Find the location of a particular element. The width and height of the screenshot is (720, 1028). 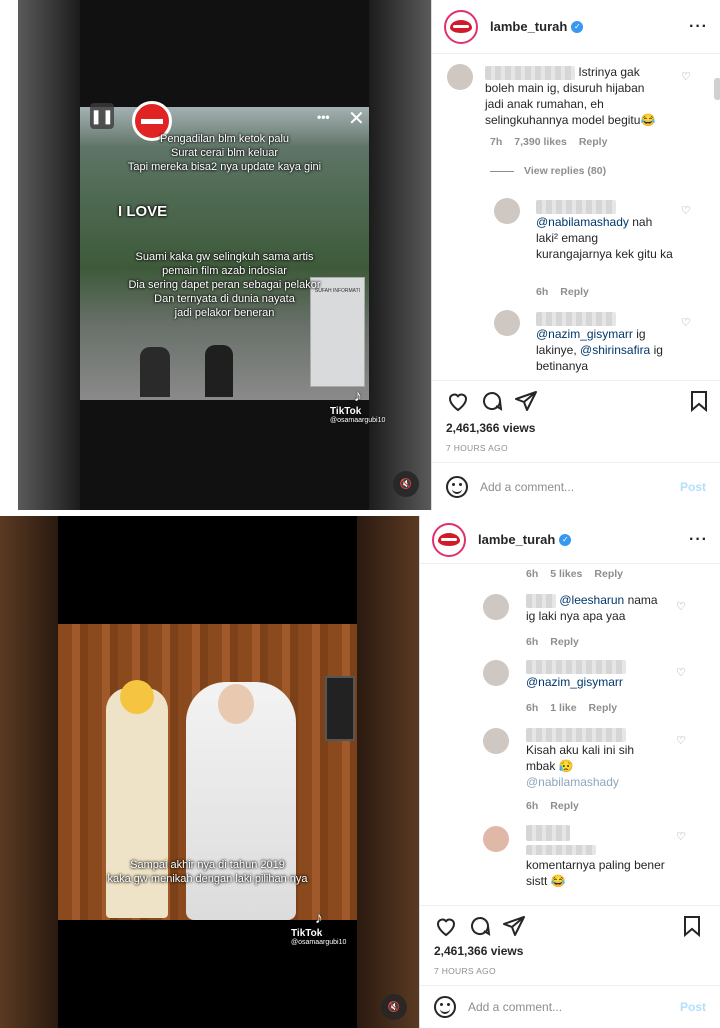

mention-link: @shirinsafira is located at coordinates (615, 350).